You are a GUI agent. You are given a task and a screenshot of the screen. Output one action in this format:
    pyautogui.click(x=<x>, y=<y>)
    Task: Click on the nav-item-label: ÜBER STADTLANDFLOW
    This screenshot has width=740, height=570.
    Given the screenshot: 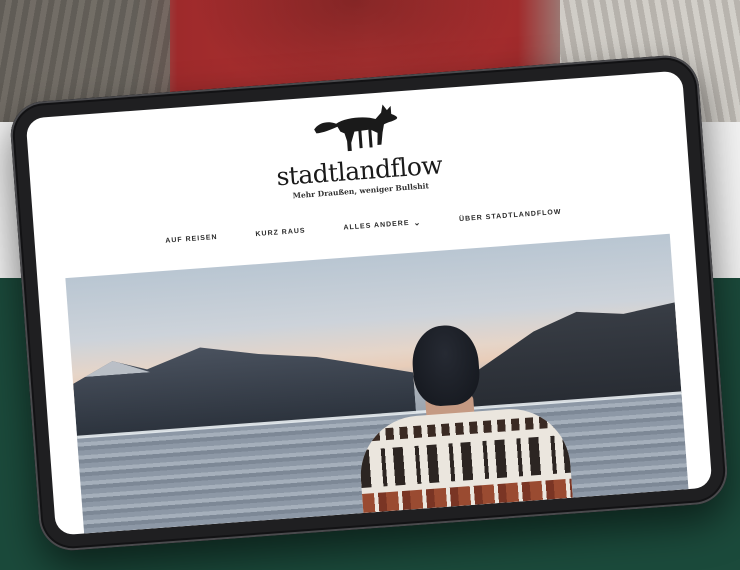 What is the action you would take?
    pyautogui.click(x=510, y=216)
    